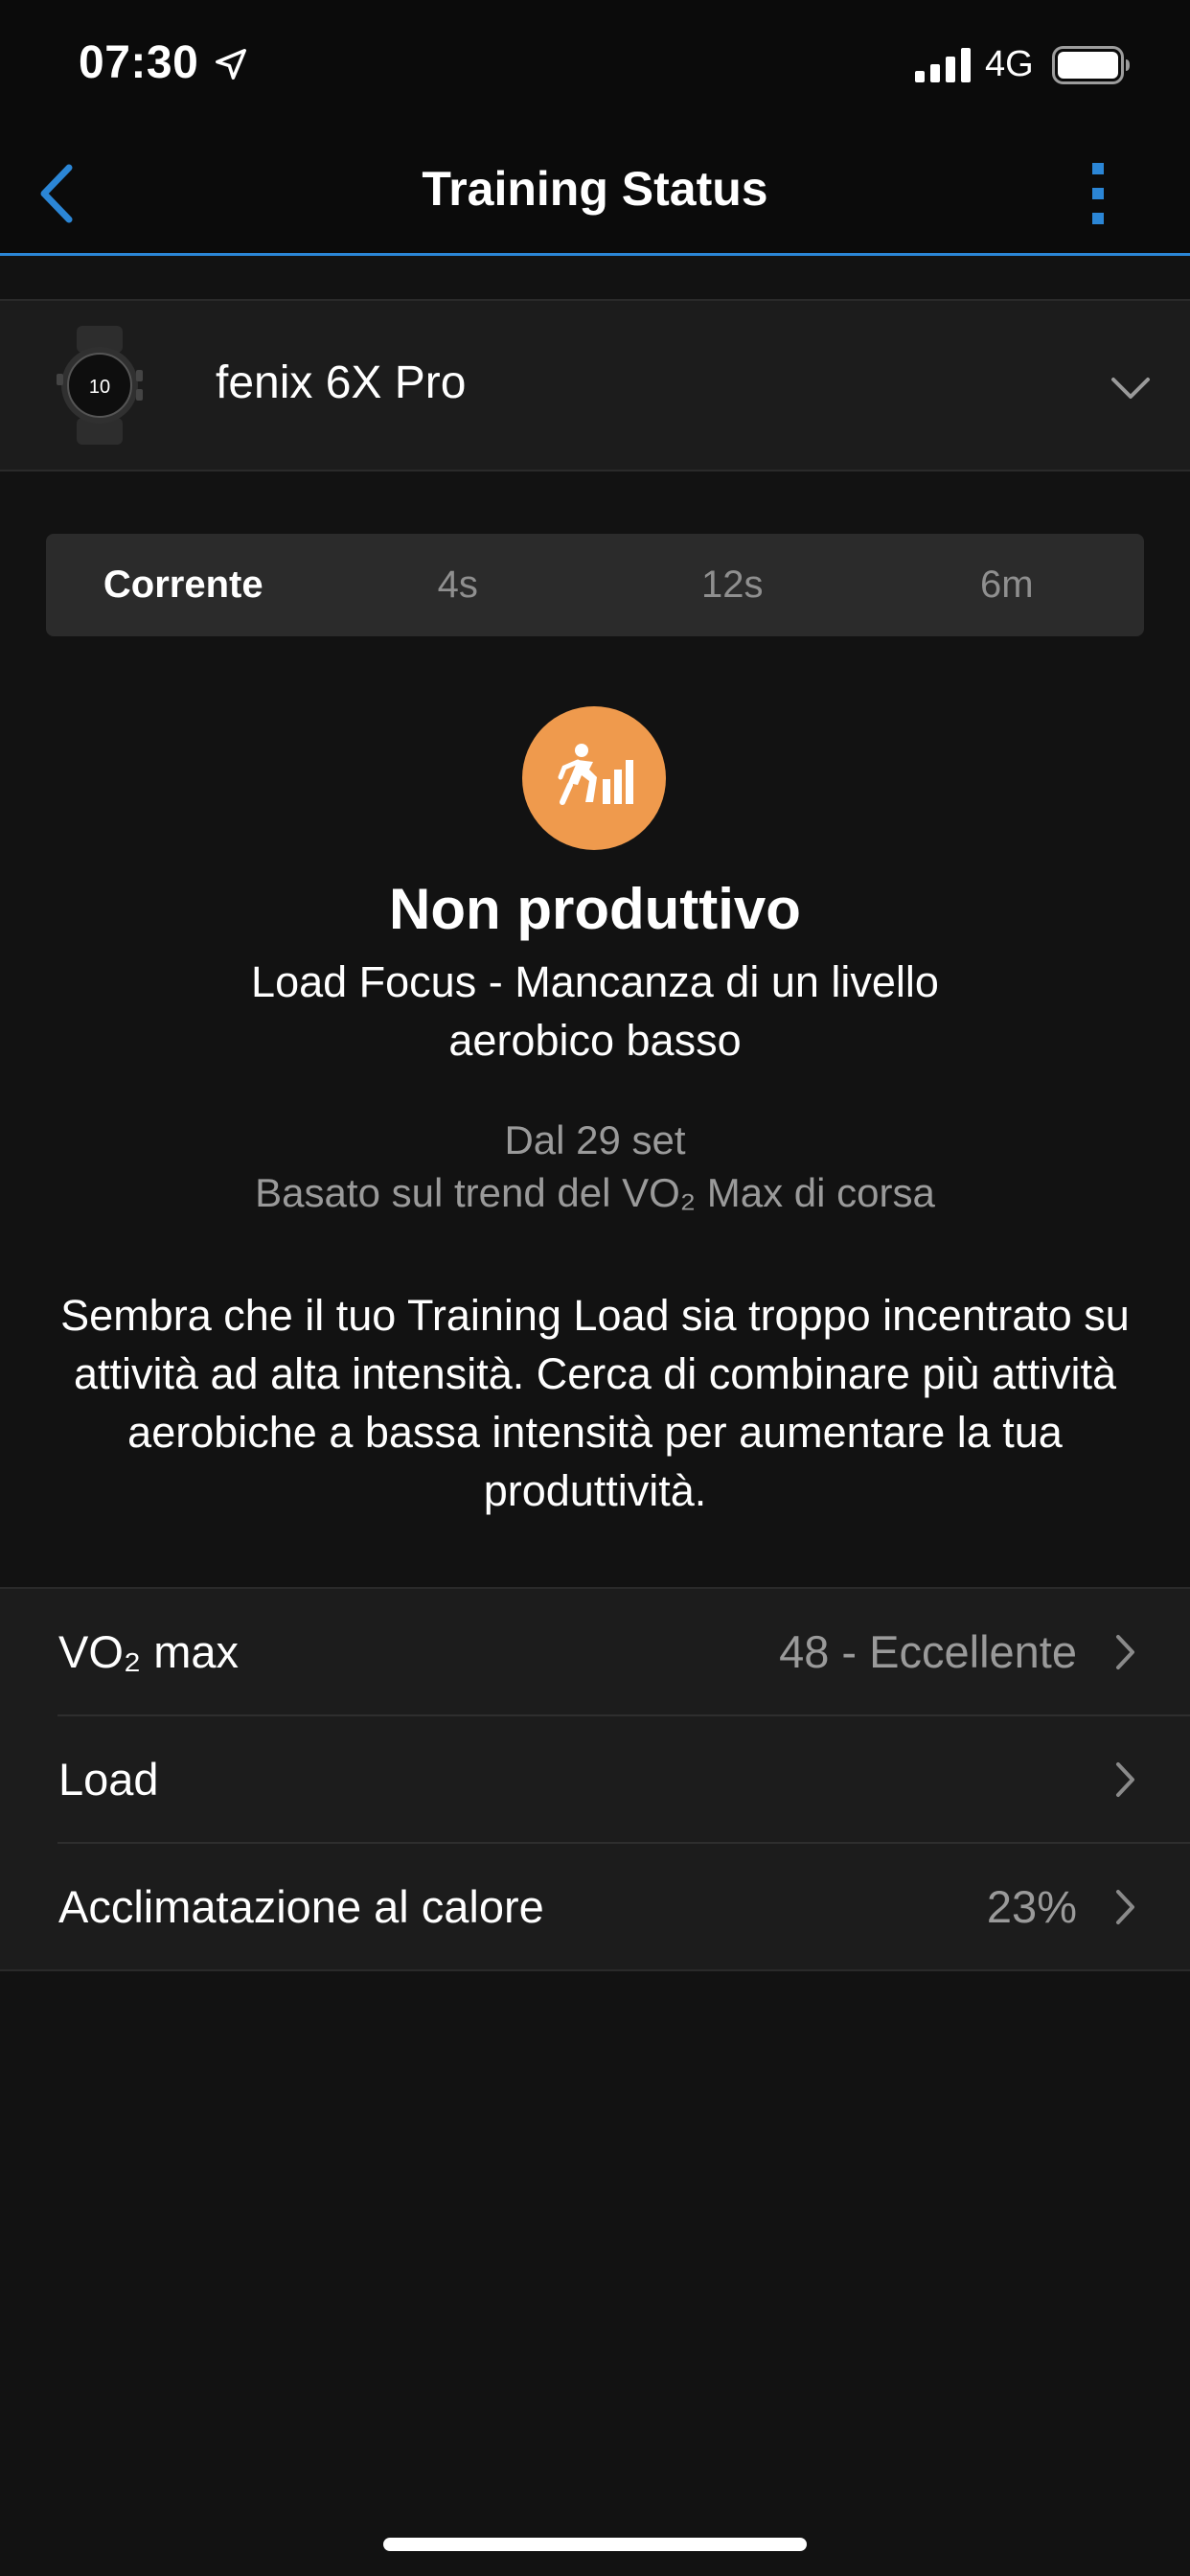 This screenshot has height=2576, width=1190. What do you see at coordinates (1098, 193) in the screenshot?
I see `more-options-button` at bounding box center [1098, 193].